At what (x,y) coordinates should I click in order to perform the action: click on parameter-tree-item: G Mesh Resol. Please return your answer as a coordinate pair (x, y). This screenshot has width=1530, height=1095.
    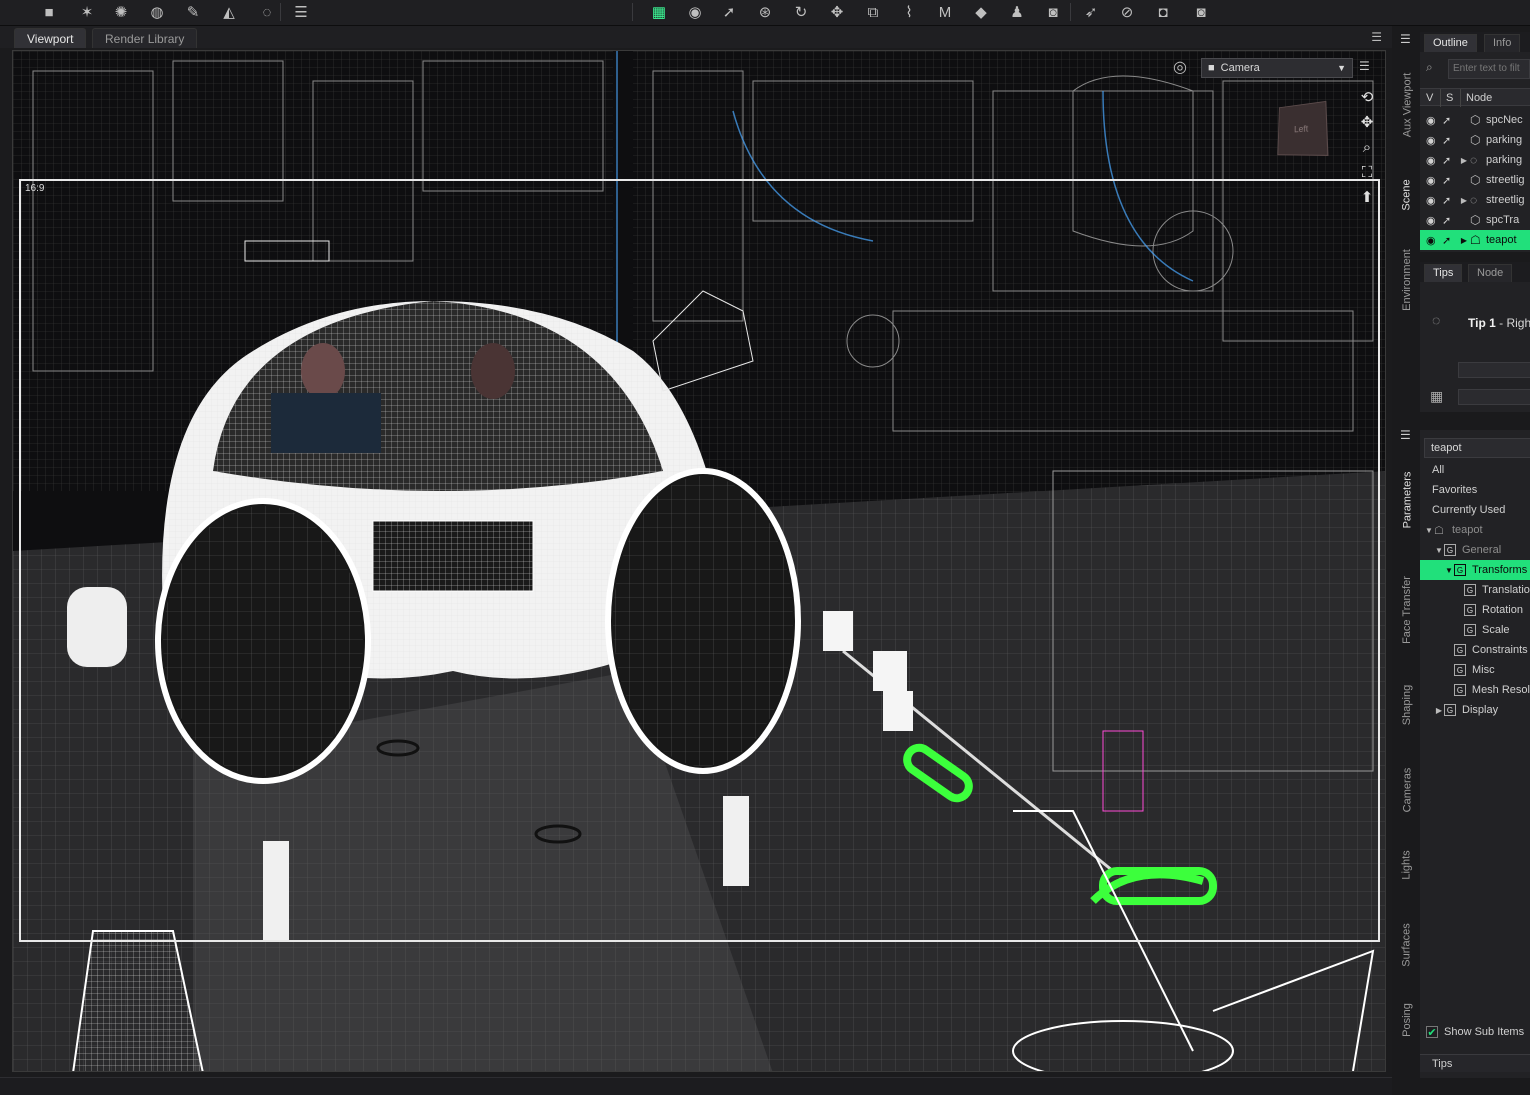
    Looking at the image, I should click on (1475, 690).